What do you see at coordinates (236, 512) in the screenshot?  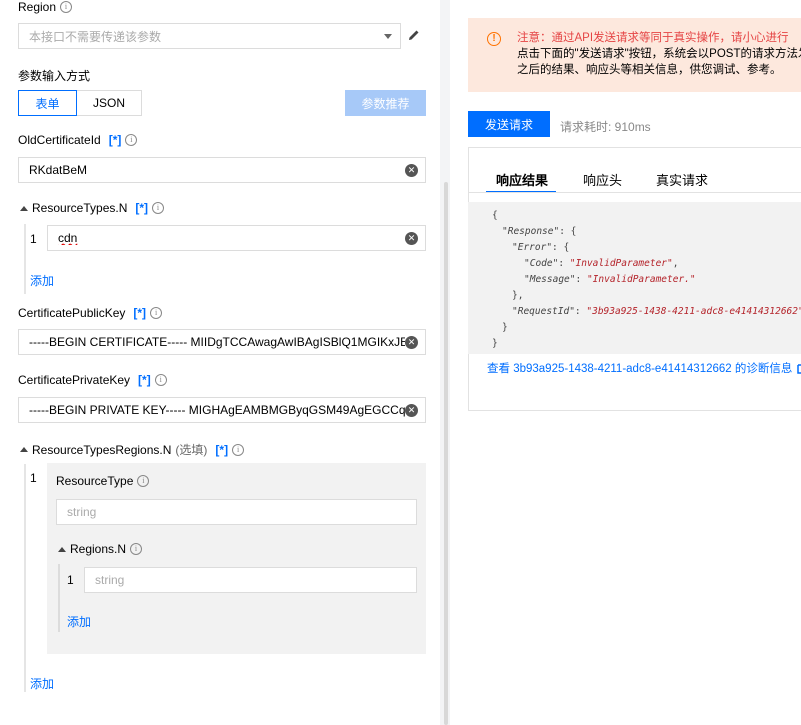 I see `rtr-resource-type-input: string` at bounding box center [236, 512].